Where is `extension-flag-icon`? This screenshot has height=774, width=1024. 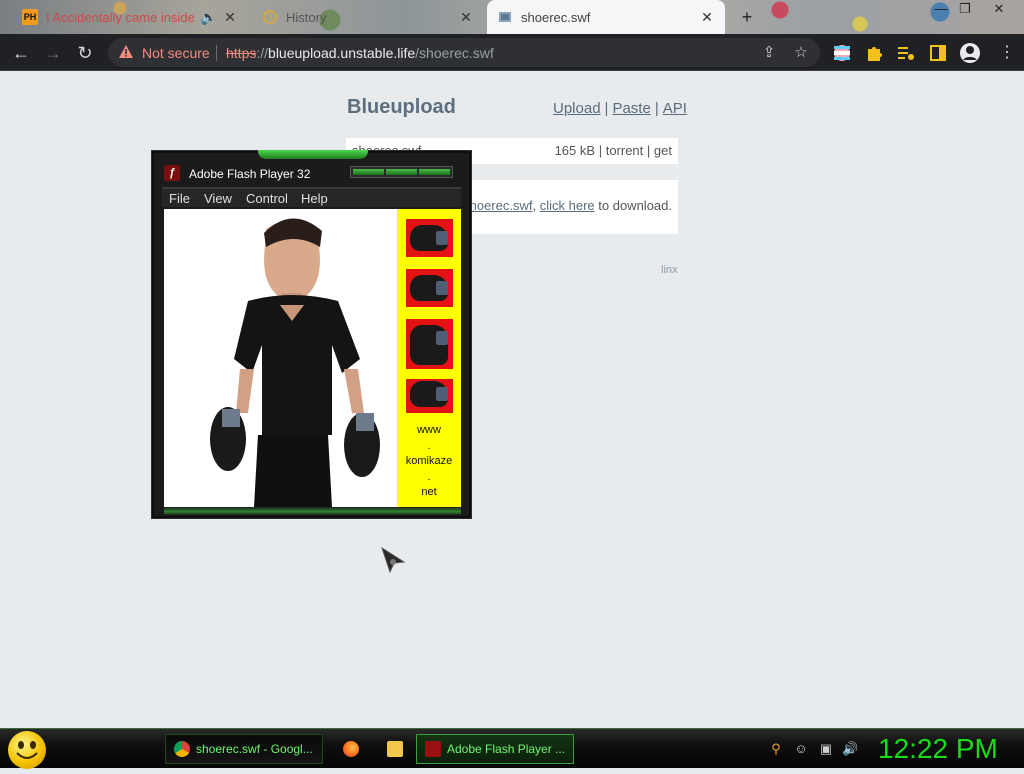 extension-flag-icon is located at coordinates (842, 53).